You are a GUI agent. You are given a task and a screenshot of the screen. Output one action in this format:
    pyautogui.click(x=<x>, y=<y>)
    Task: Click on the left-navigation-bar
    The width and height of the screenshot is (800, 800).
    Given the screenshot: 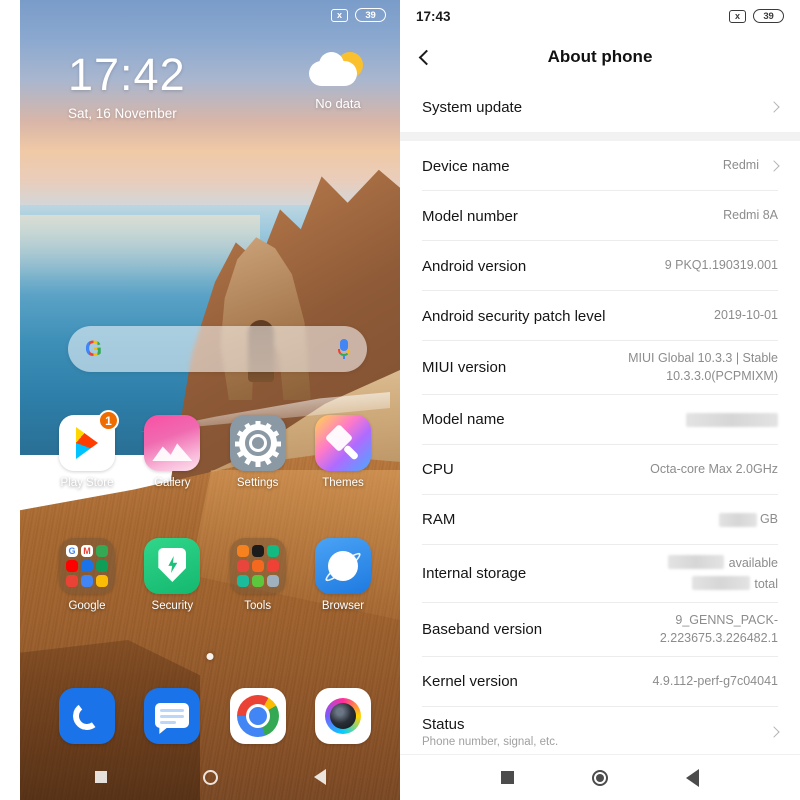 What is the action you would take?
    pyautogui.click(x=210, y=777)
    